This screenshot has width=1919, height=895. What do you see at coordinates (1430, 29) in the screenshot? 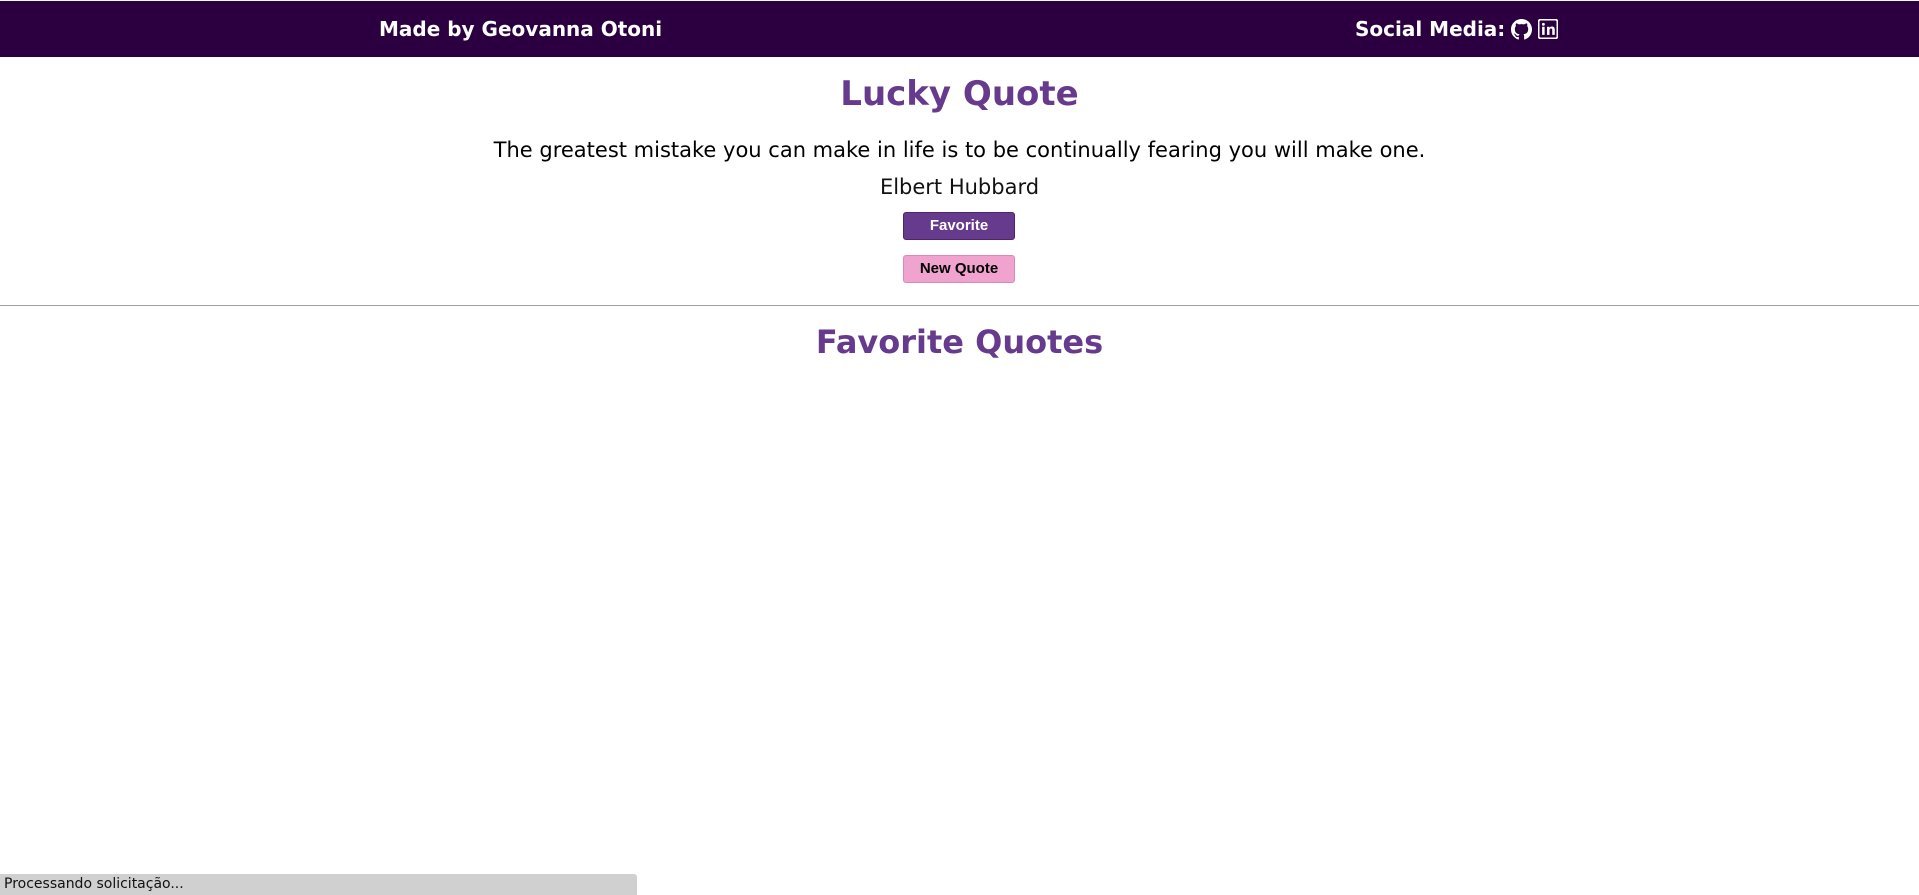
I see `social-media-label: Social Media:` at bounding box center [1430, 29].